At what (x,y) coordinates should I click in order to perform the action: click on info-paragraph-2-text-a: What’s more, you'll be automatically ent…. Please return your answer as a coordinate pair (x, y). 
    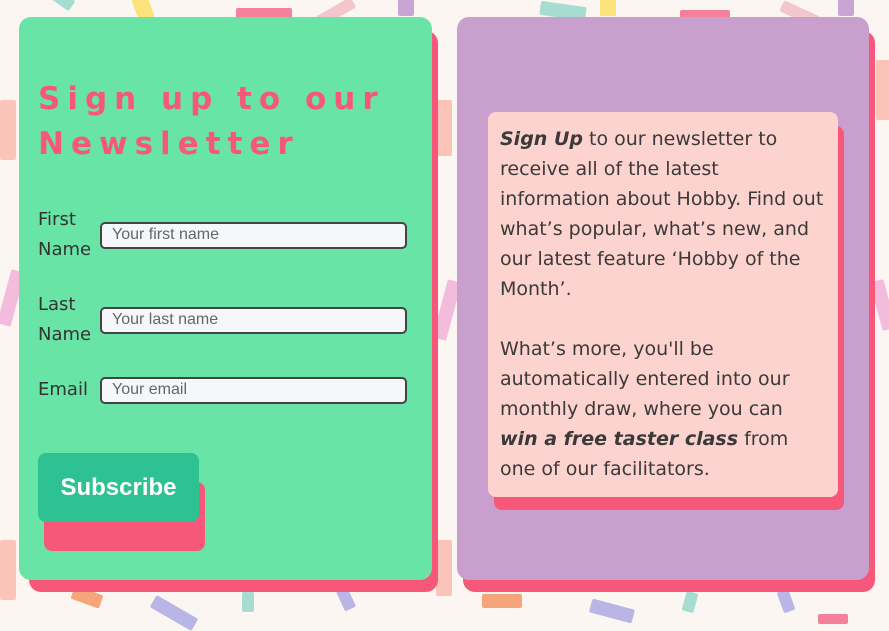
    Looking at the image, I should click on (645, 379).